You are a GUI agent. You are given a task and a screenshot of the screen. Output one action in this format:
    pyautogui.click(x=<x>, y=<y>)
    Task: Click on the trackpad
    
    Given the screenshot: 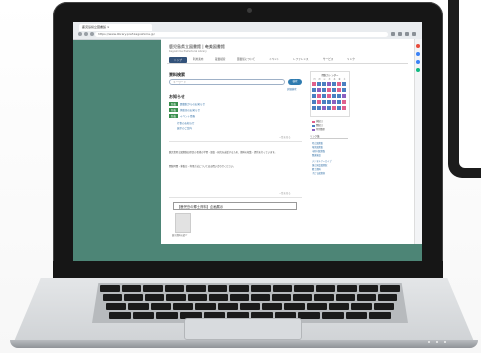 What is the action you would take?
    pyautogui.click(x=243, y=329)
    